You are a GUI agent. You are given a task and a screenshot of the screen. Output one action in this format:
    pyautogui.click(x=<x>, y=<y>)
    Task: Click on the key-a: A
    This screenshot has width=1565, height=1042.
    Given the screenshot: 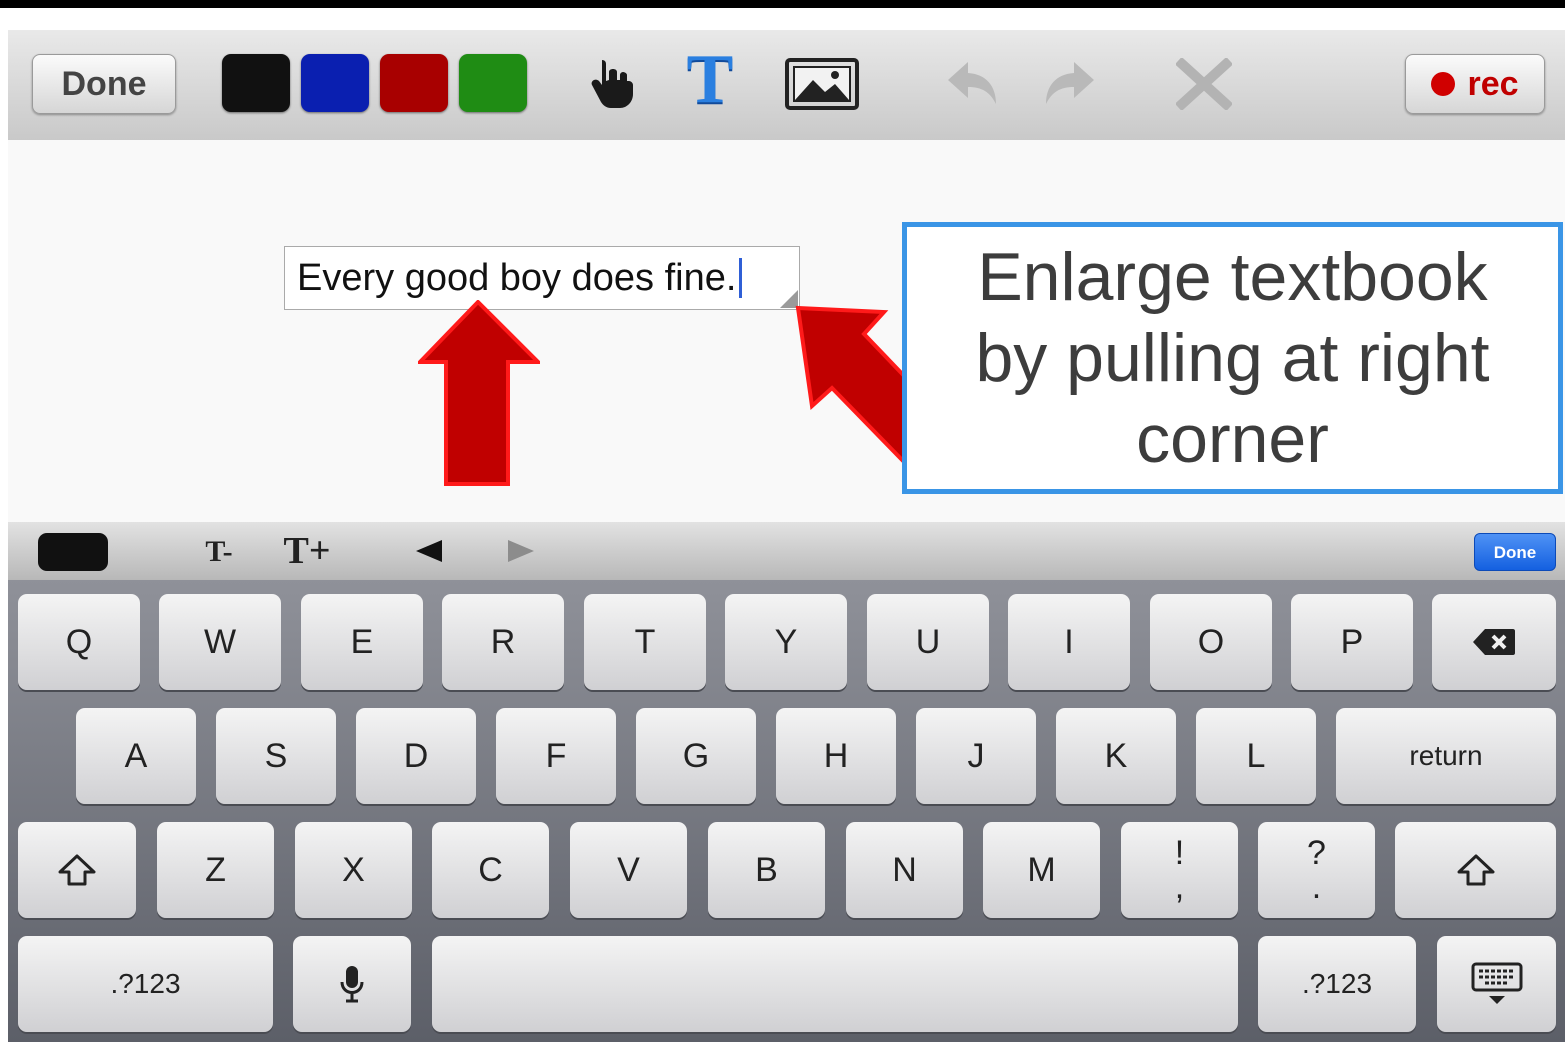 What is the action you would take?
    pyautogui.click(x=136, y=756)
    